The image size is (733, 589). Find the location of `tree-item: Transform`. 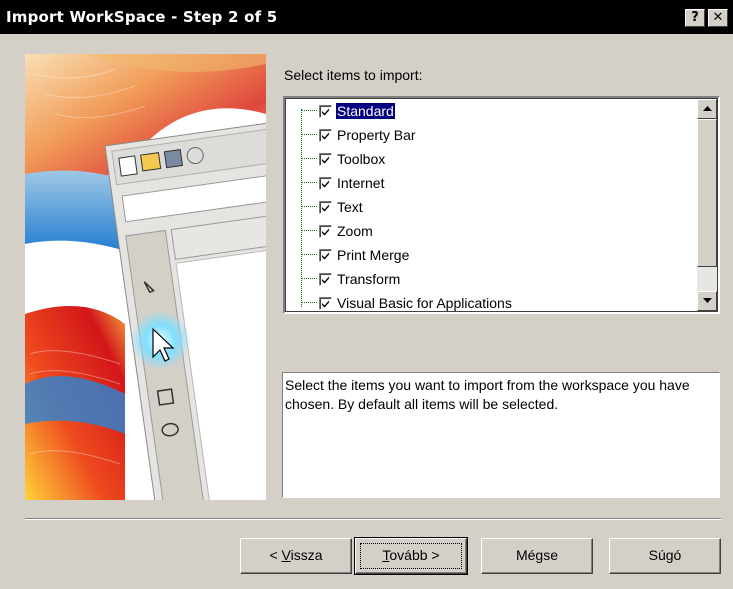

tree-item: Transform is located at coordinates (351, 279).